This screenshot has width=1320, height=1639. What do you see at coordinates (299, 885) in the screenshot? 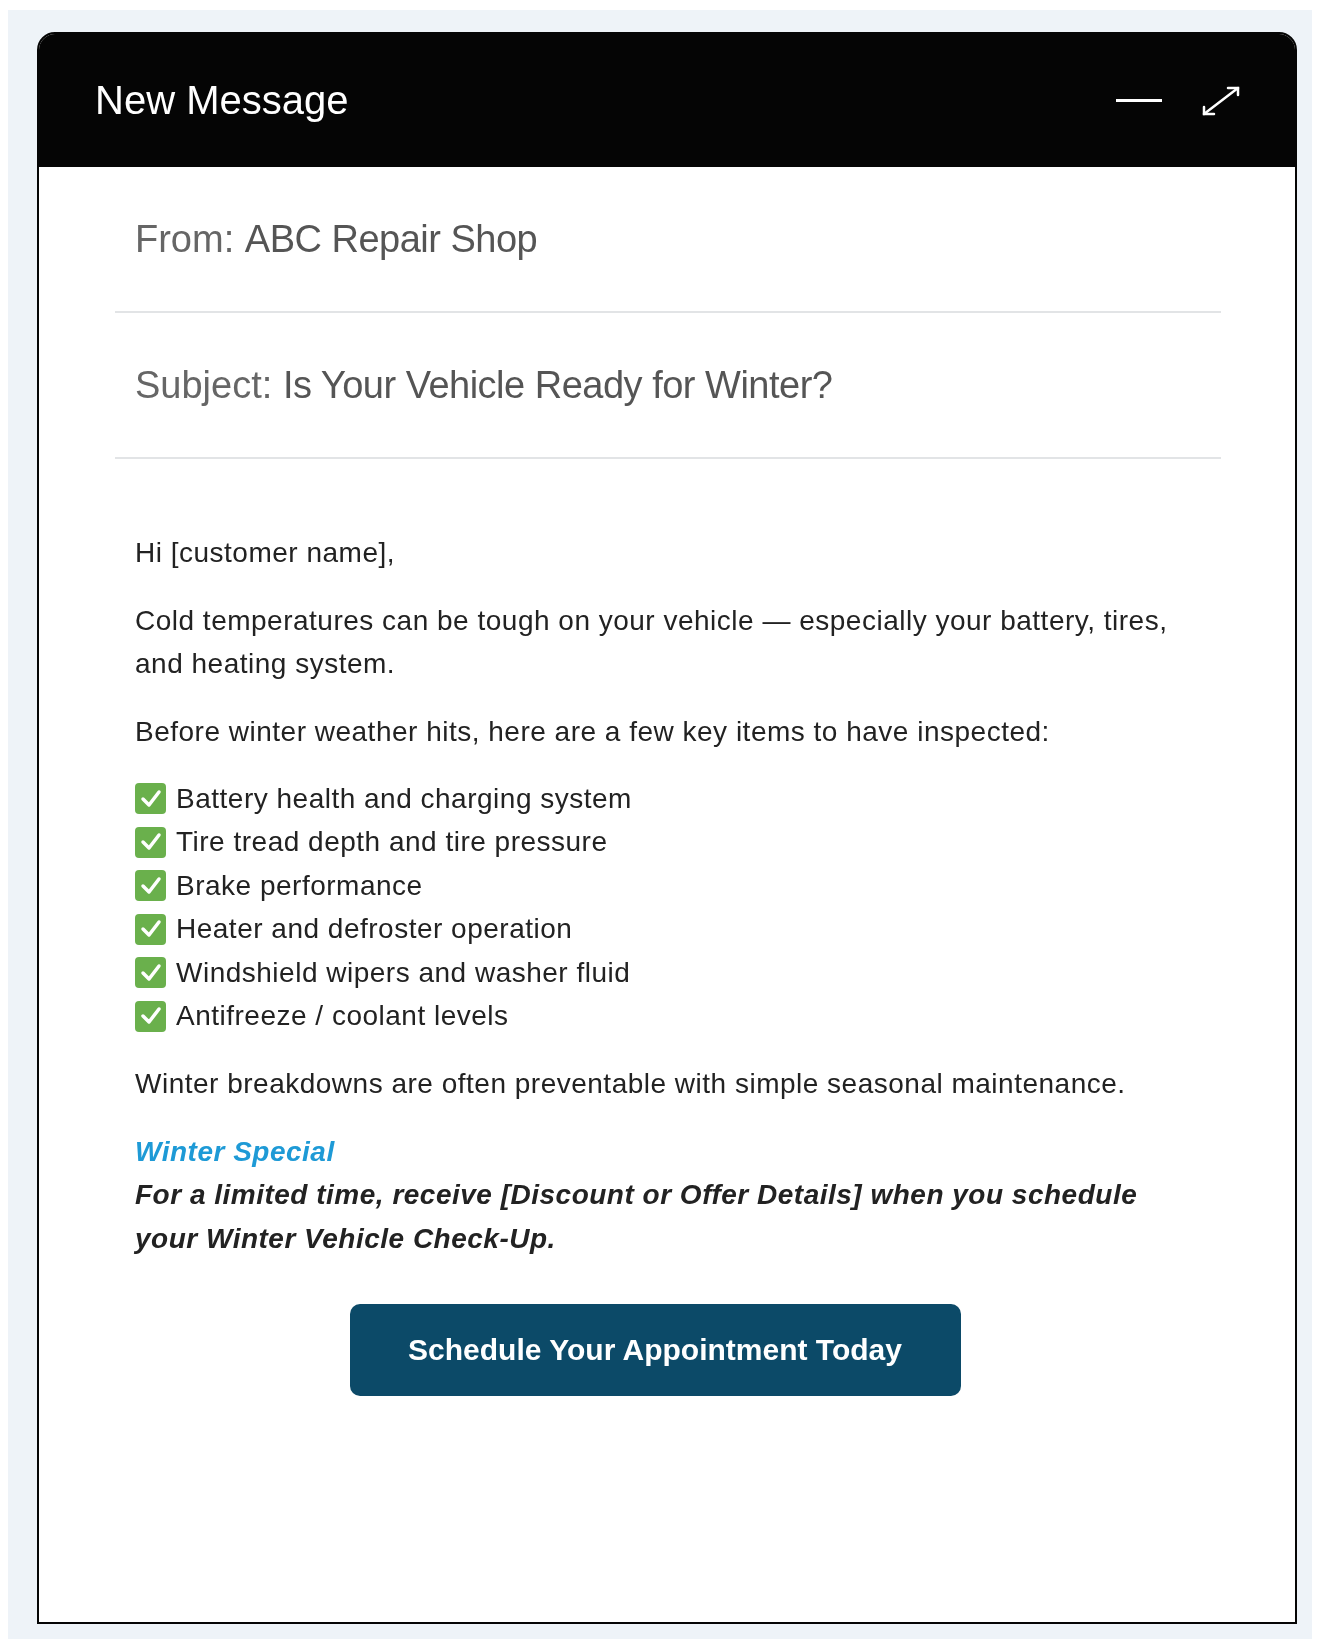
I see `checklist-text: Brake performance` at bounding box center [299, 885].